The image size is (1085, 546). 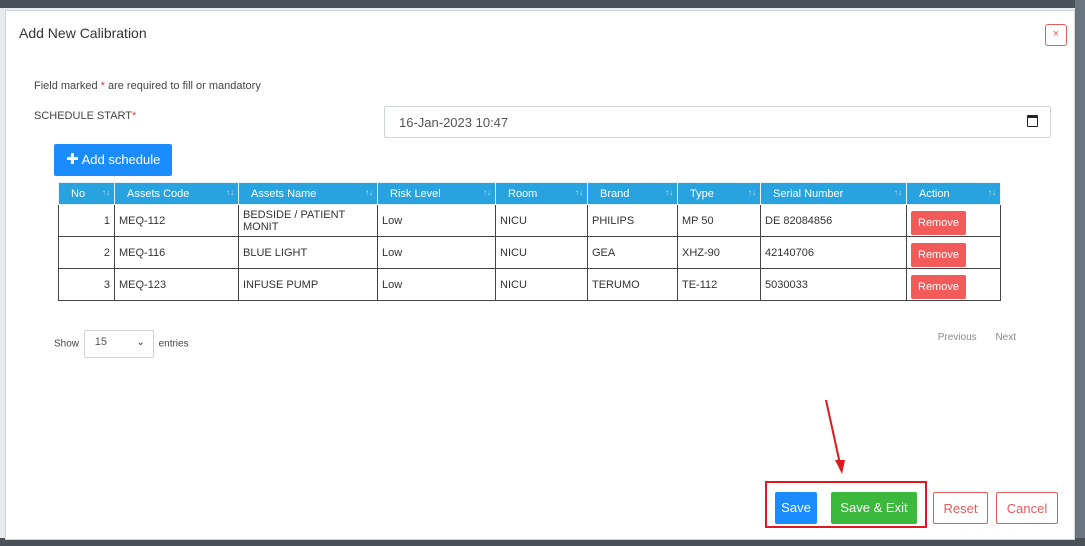 I want to click on next-page-button: Next, so click(x=1005, y=337).